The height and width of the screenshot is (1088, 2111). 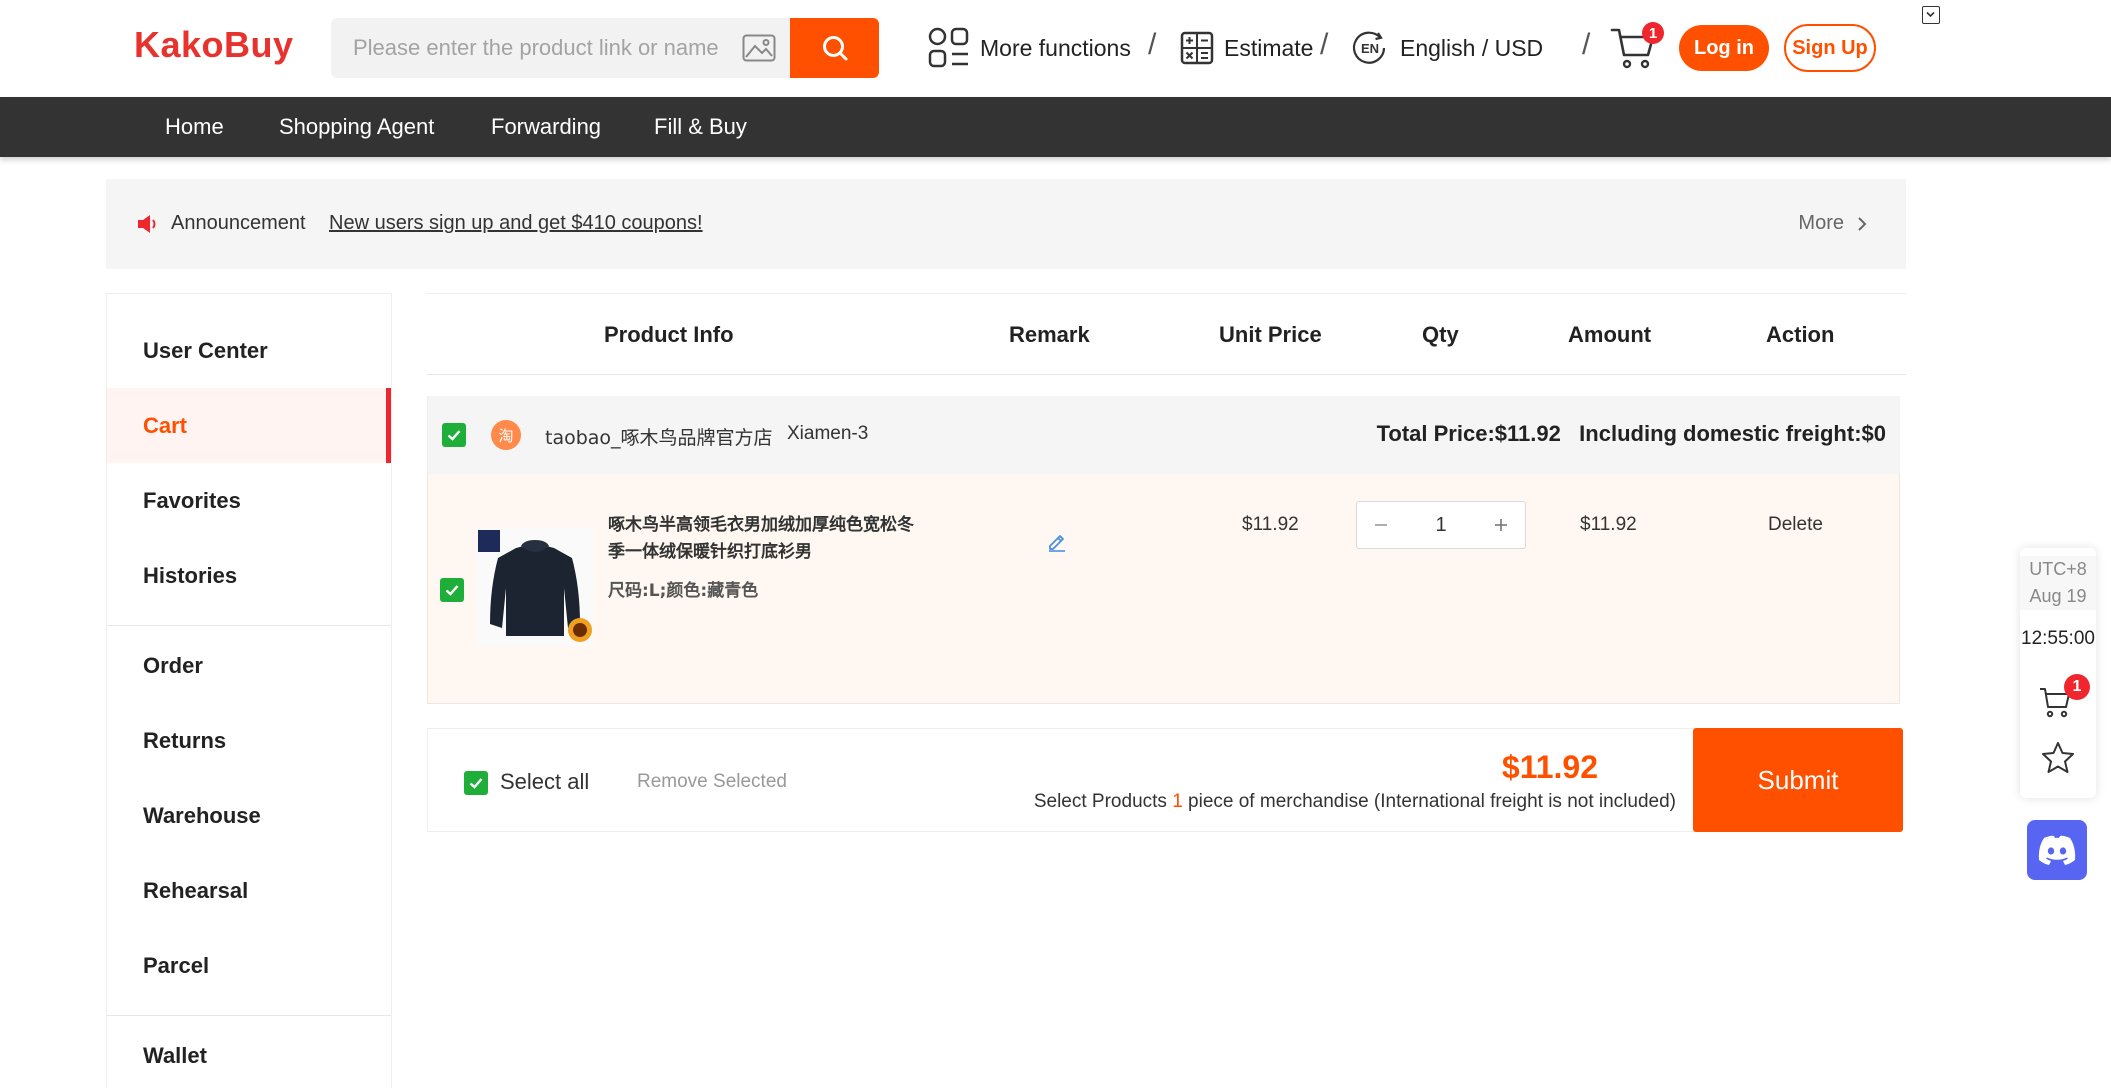 I want to click on qty-value: 1, so click(x=1441, y=525).